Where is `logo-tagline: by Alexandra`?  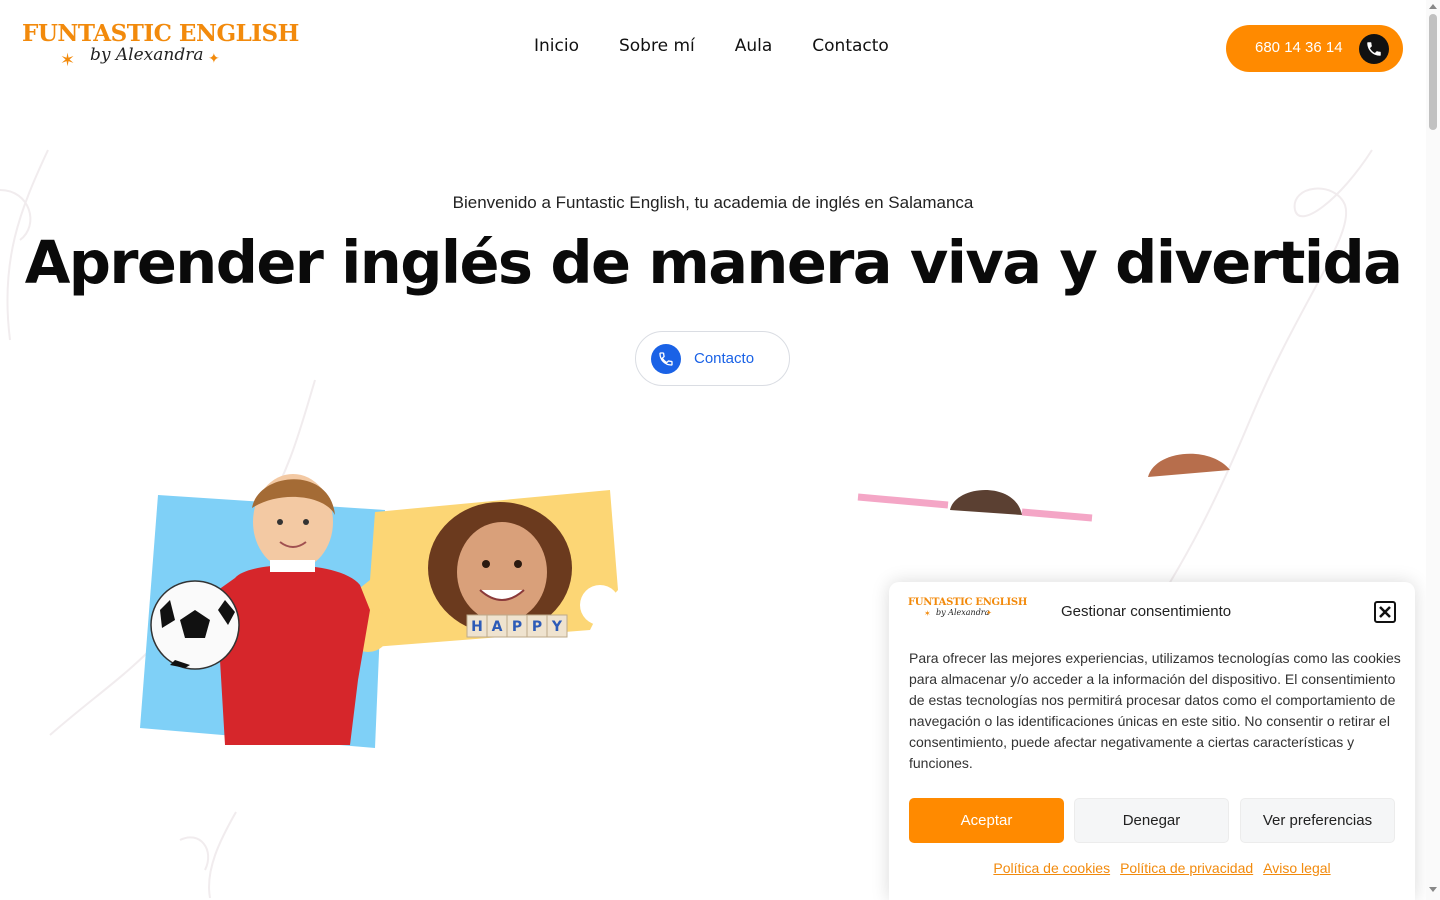 logo-tagline: by Alexandra is located at coordinates (147, 55).